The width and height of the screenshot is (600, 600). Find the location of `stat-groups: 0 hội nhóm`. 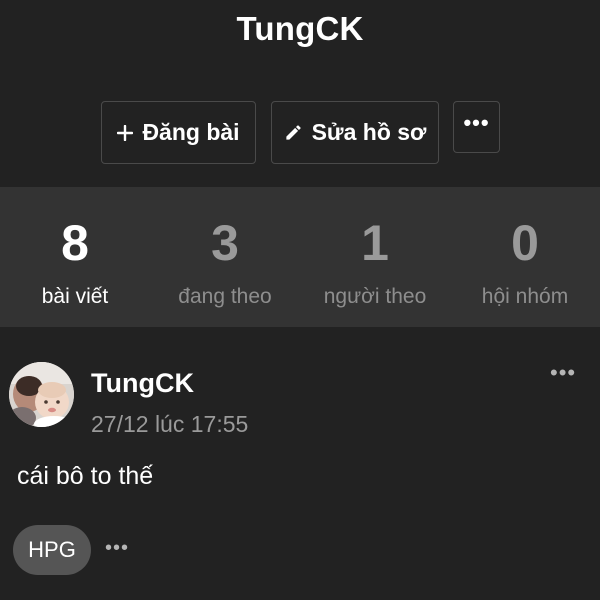

stat-groups: 0 hội nhóm is located at coordinates (525, 257).